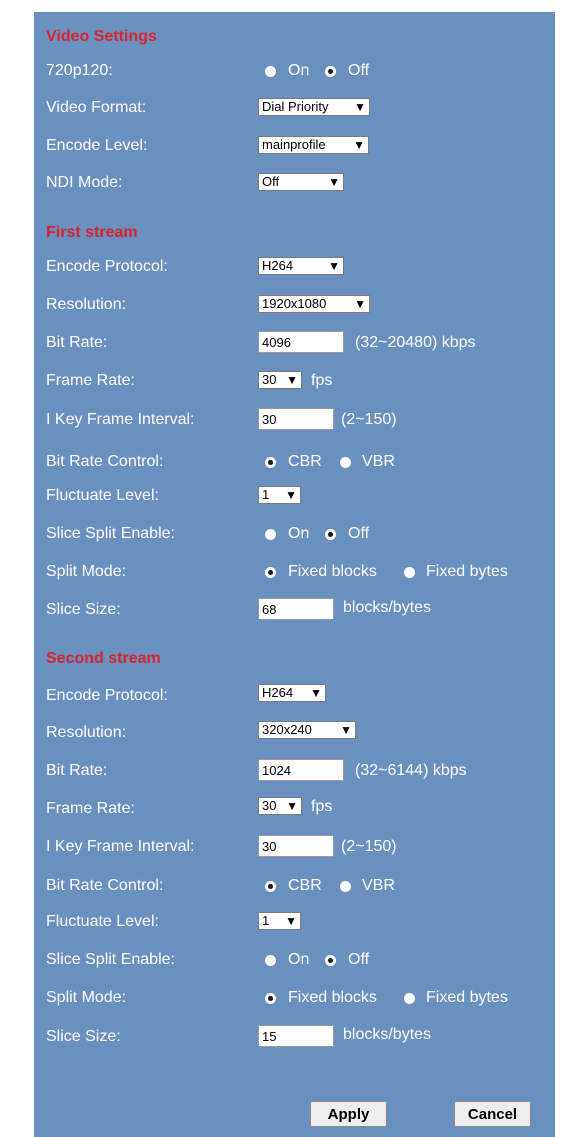 This screenshot has width=569, height=1137. I want to click on encode-protocol-value-2: H264, so click(278, 692).